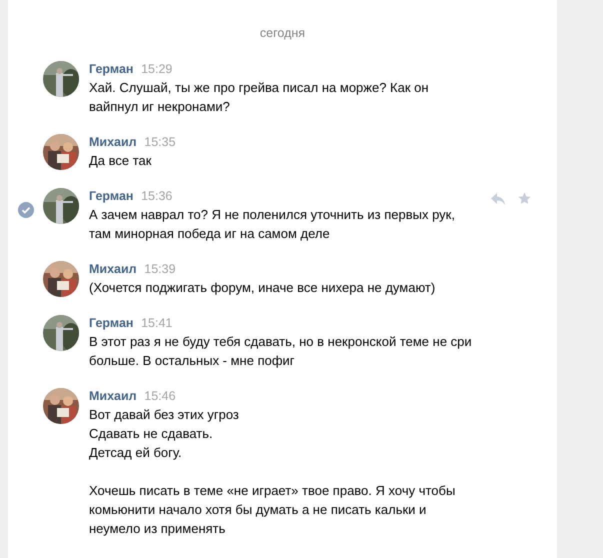 The image size is (603, 558). Describe the element at coordinates (272, 472) in the screenshot. I see `message-text: Вот давай без этих угроз Сдавать не сдавать. Детсад ей богу. Хочешь писать в теме «не играет» твое право. Я хочу чтобы комьюнити начало хотя бы думать а не писать кальки и неумело из применять` at that location.